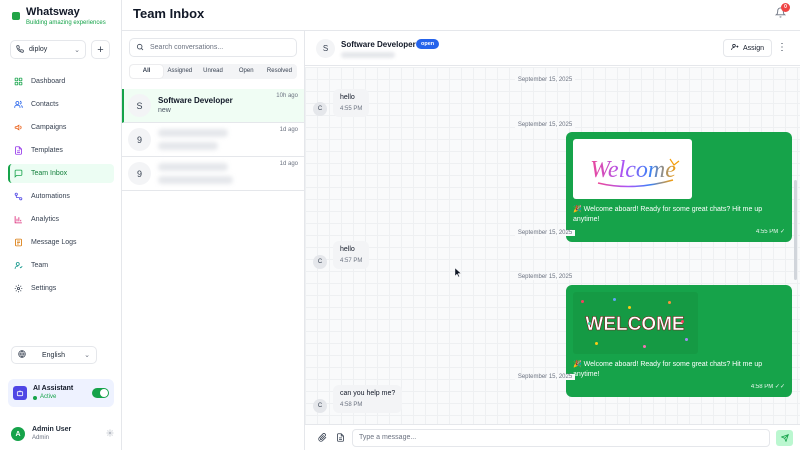 The height and width of the screenshot is (450, 800). I want to click on sender-avatar: C, so click(320, 406).